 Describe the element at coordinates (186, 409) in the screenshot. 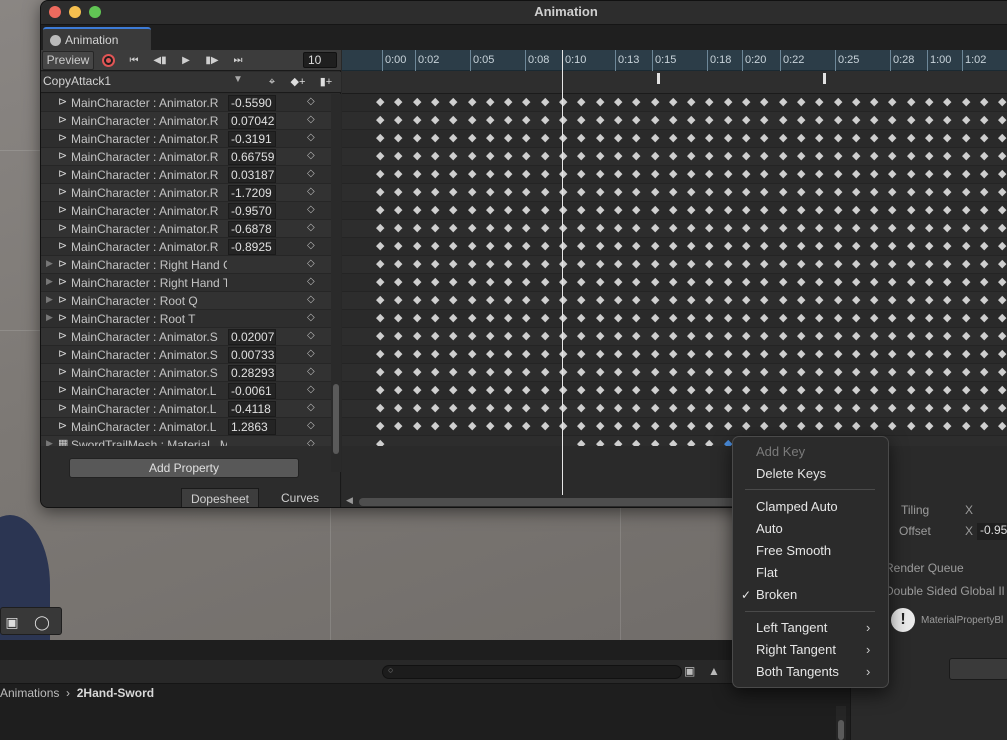

I see `property-row: ⊳ MainCharacter : Animator.L -0.4118 ◇` at that location.